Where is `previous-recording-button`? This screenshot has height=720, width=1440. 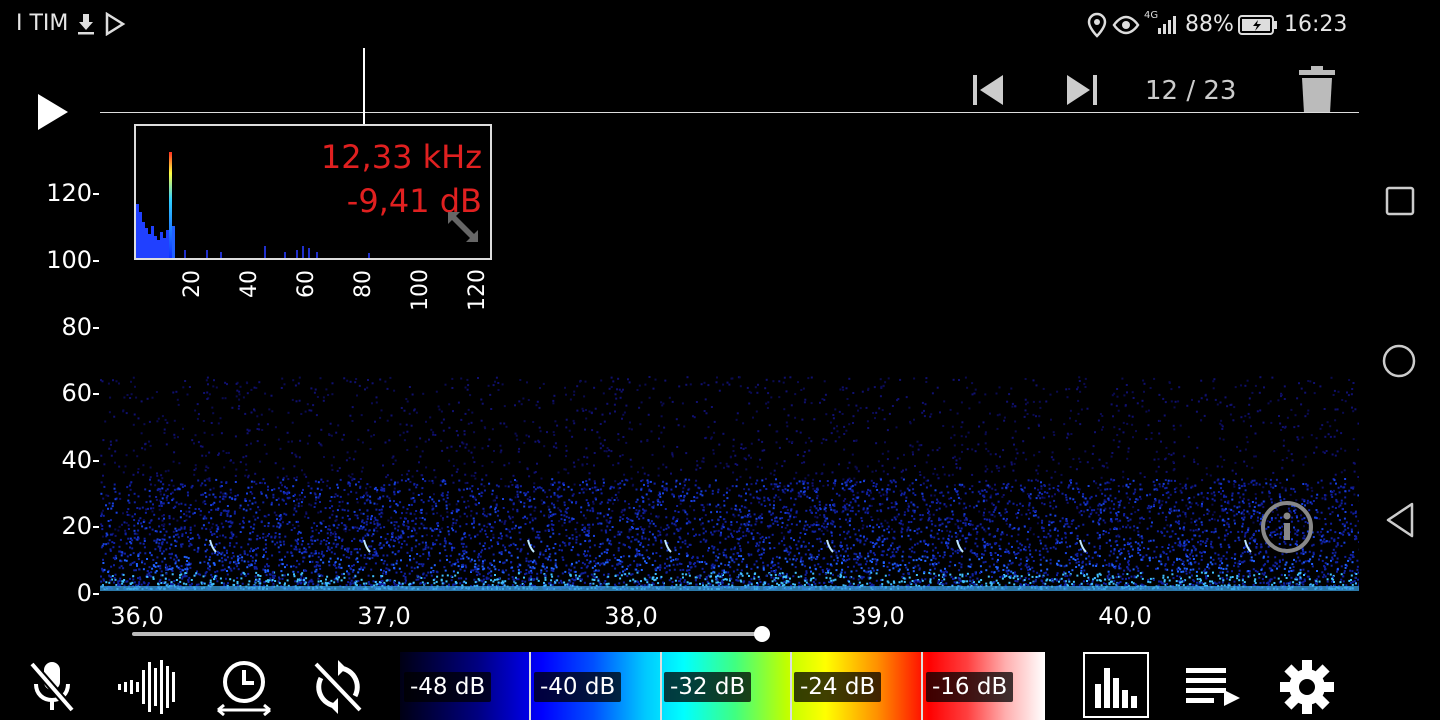 previous-recording-button is located at coordinates (988, 90).